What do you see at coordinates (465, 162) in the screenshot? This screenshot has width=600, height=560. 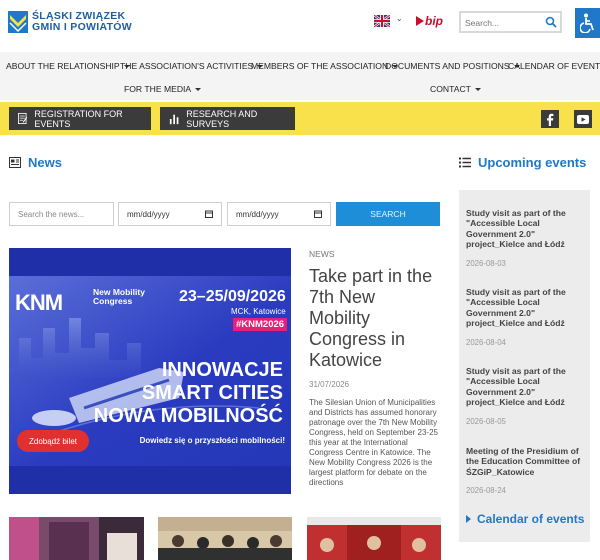 I see `list-icon` at bounding box center [465, 162].